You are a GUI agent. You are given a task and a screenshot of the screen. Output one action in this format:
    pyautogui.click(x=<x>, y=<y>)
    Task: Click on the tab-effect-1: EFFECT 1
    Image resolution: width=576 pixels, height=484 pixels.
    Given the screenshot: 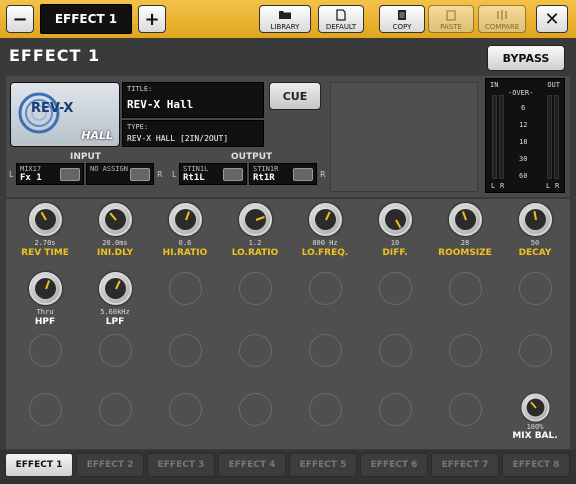 What is the action you would take?
    pyautogui.click(x=39, y=465)
    